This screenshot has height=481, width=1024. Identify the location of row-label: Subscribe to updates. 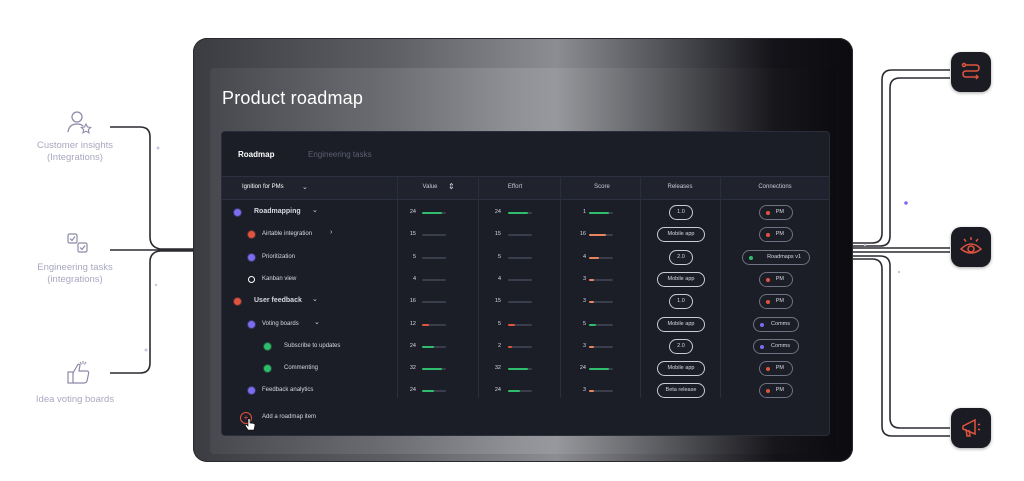
(312, 346).